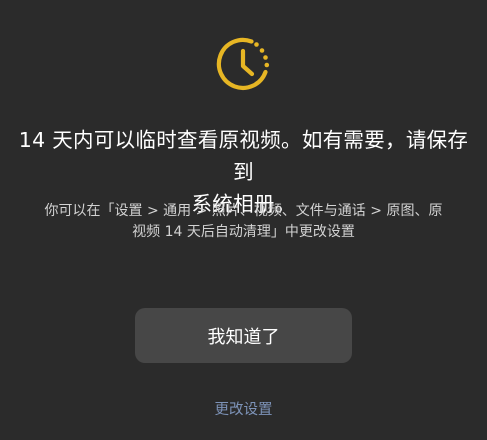 The image size is (487, 440). I want to click on clock-icon, so click(243, 63).